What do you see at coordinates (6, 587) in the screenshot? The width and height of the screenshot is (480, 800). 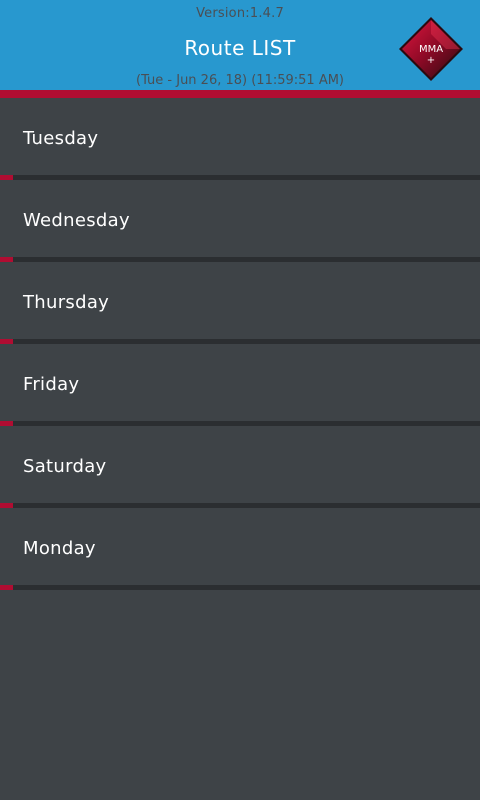 I see `route-divider-accent` at bounding box center [6, 587].